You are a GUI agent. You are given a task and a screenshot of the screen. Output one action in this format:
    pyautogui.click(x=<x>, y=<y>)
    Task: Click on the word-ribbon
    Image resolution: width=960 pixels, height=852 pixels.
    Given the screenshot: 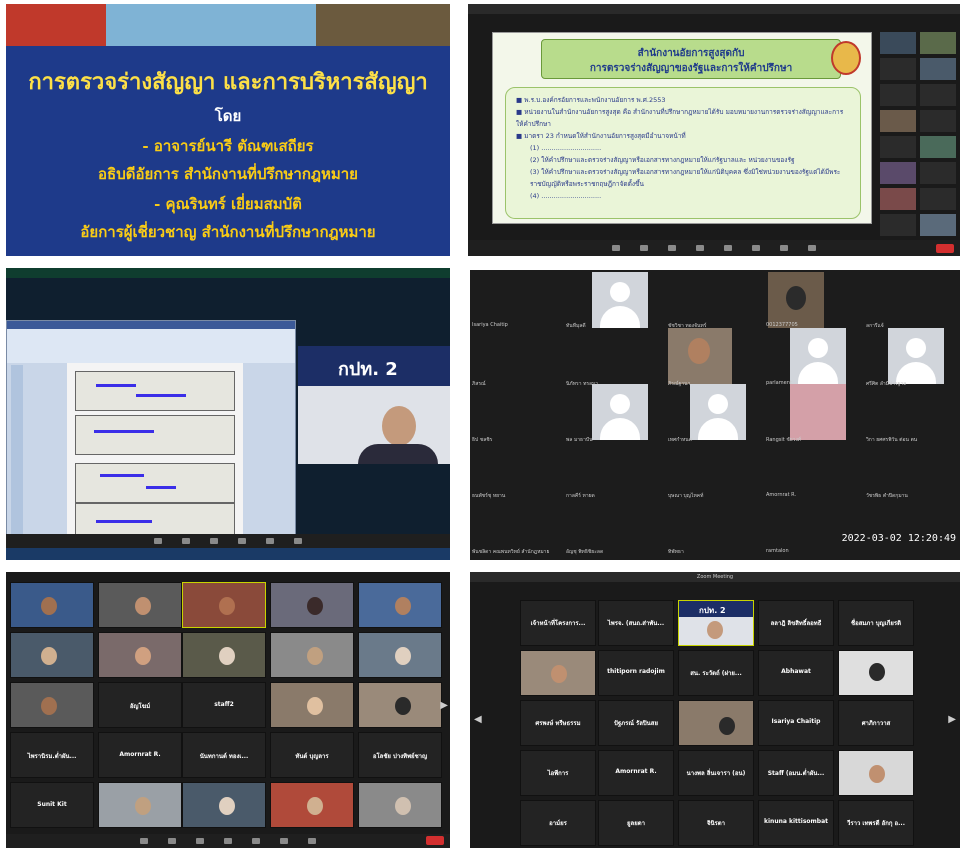 What is the action you would take?
    pyautogui.click(x=151, y=346)
    